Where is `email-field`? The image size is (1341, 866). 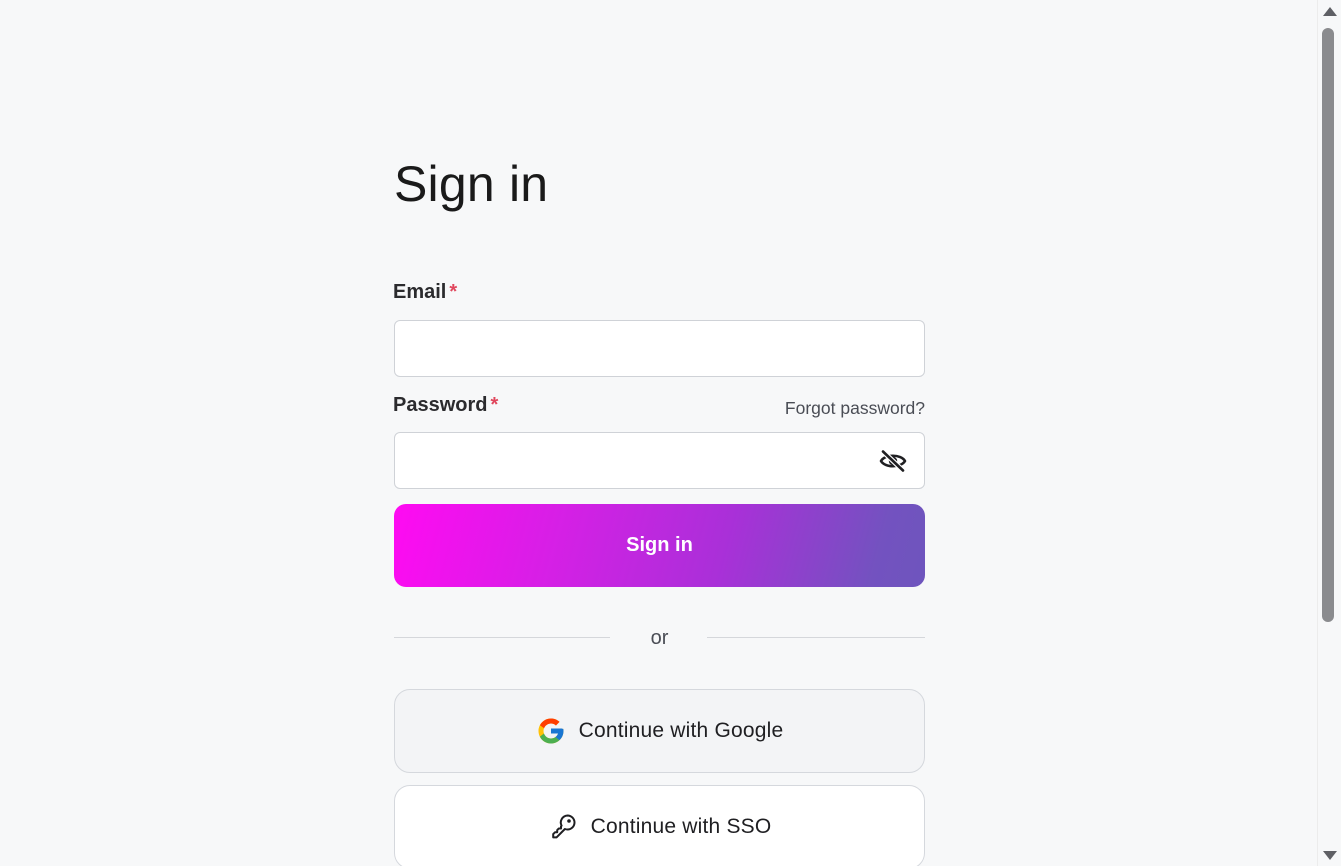
email-field is located at coordinates (659, 348).